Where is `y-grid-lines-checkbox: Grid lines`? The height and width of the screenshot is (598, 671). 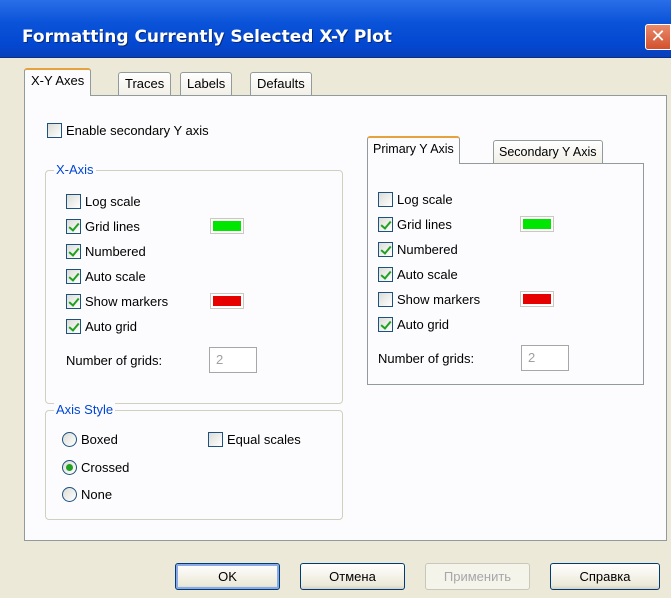
y-grid-lines-checkbox: Grid lines is located at coordinates (415, 224).